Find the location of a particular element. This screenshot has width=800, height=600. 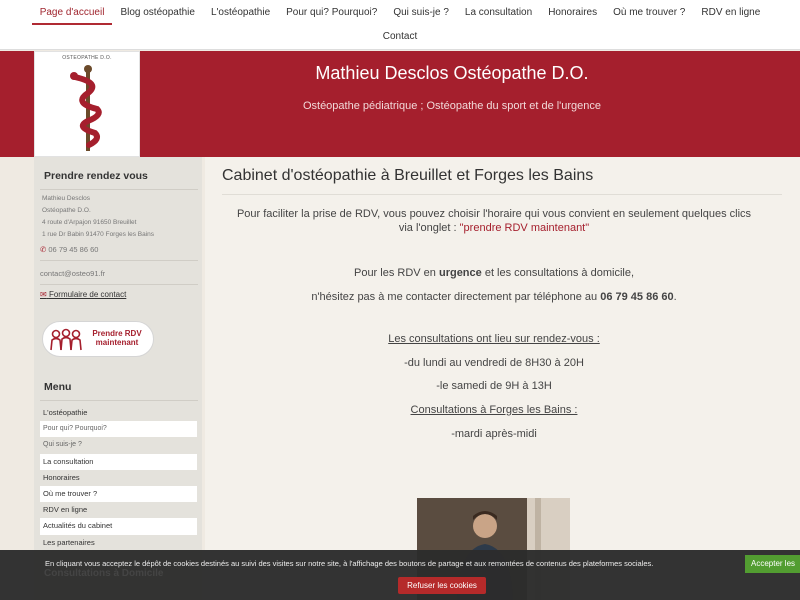

menu-heading: Menu is located at coordinates (58, 387).